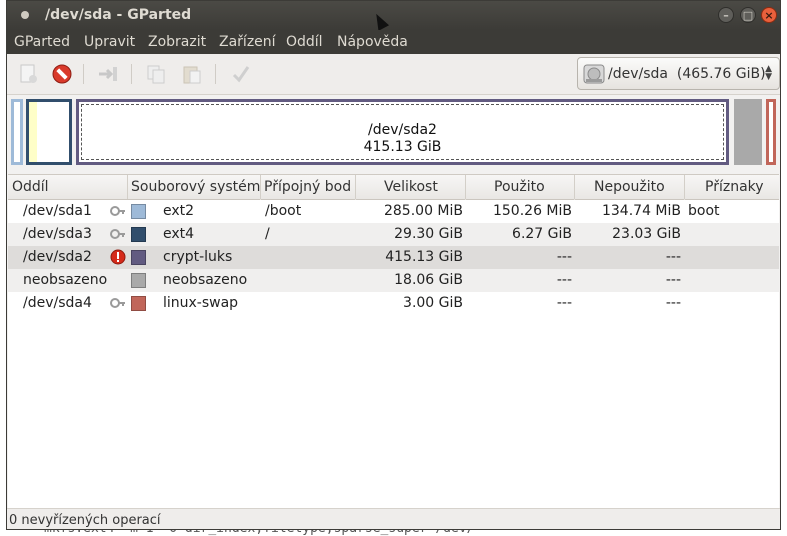  What do you see at coordinates (42, 42) in the screenshot?
I see `menu-gparted: GParted` at bounding box center [42, 42].